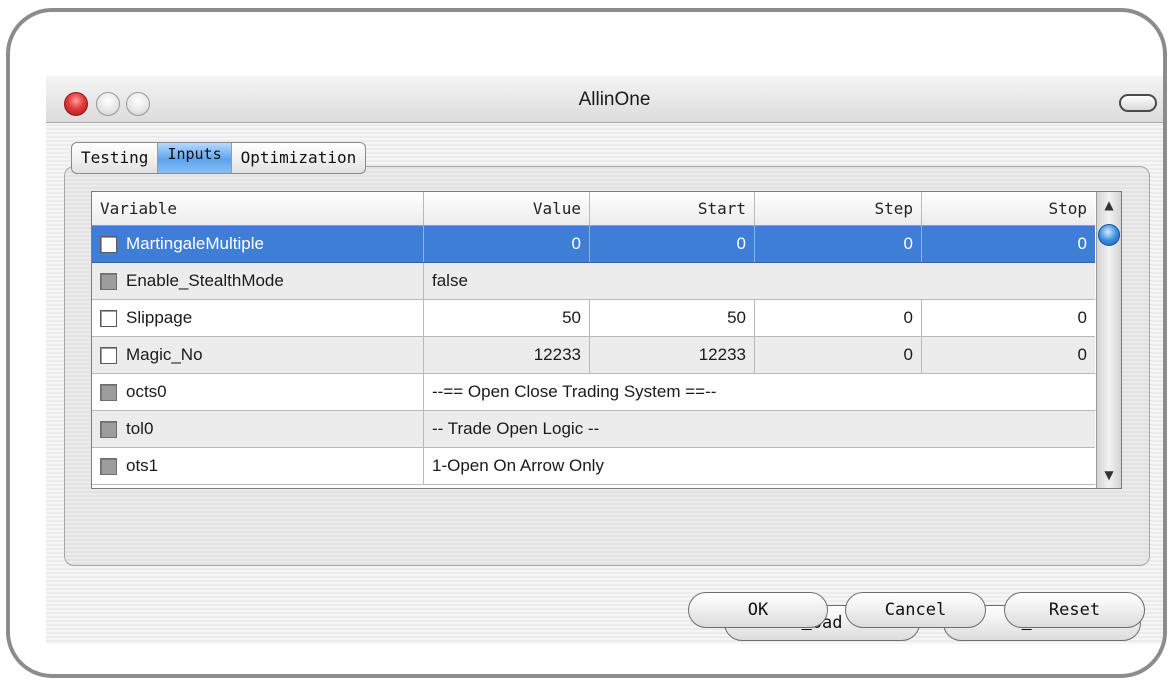 The image size is (1173, 686). I want to click on variable-name: octs0, so click(146, 391).